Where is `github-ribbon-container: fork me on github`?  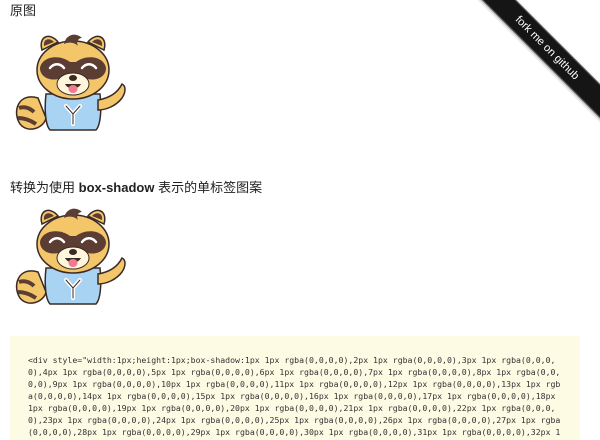 github-ribbon-container: fork me on github is located at coordinates (525, 74).